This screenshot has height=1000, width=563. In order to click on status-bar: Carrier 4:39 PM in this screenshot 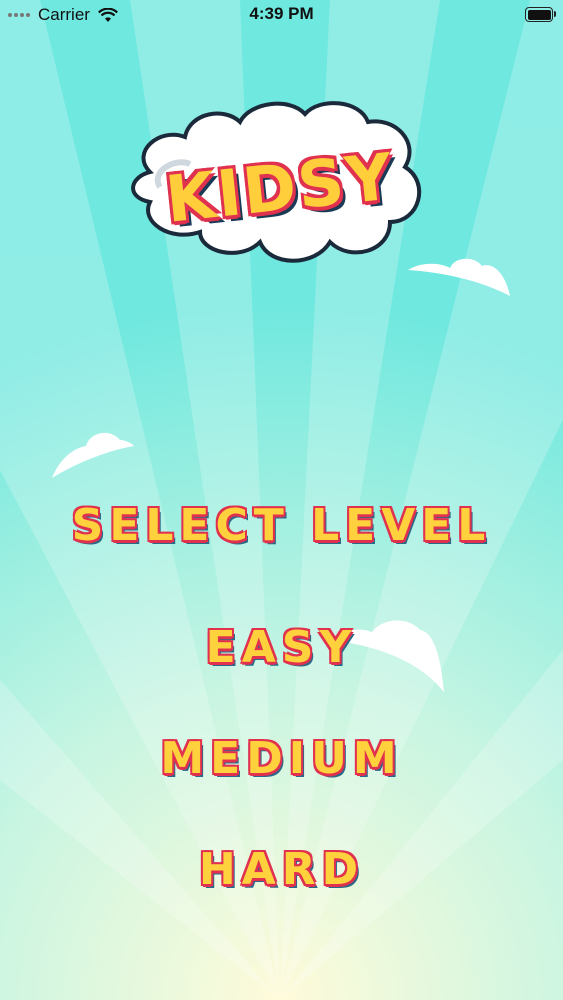, I will do `click(281, 15)`.